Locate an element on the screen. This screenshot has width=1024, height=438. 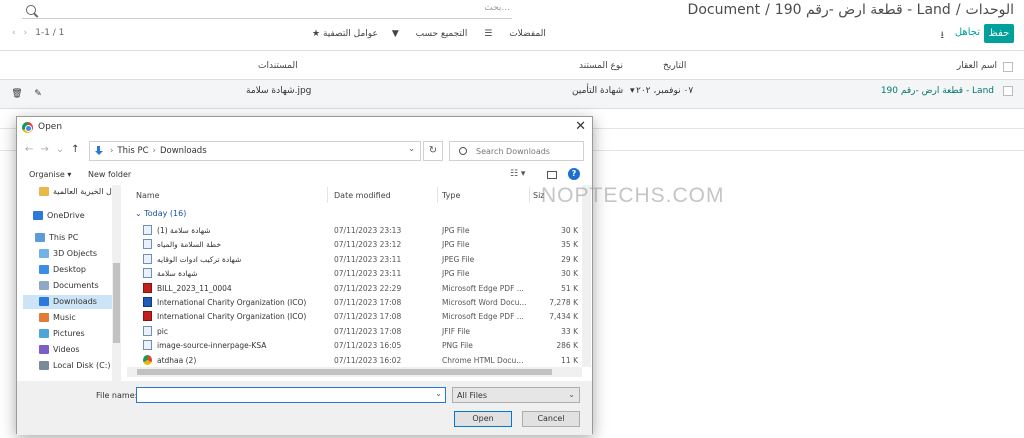
file-name: pic is located at coordinates (162, 331).